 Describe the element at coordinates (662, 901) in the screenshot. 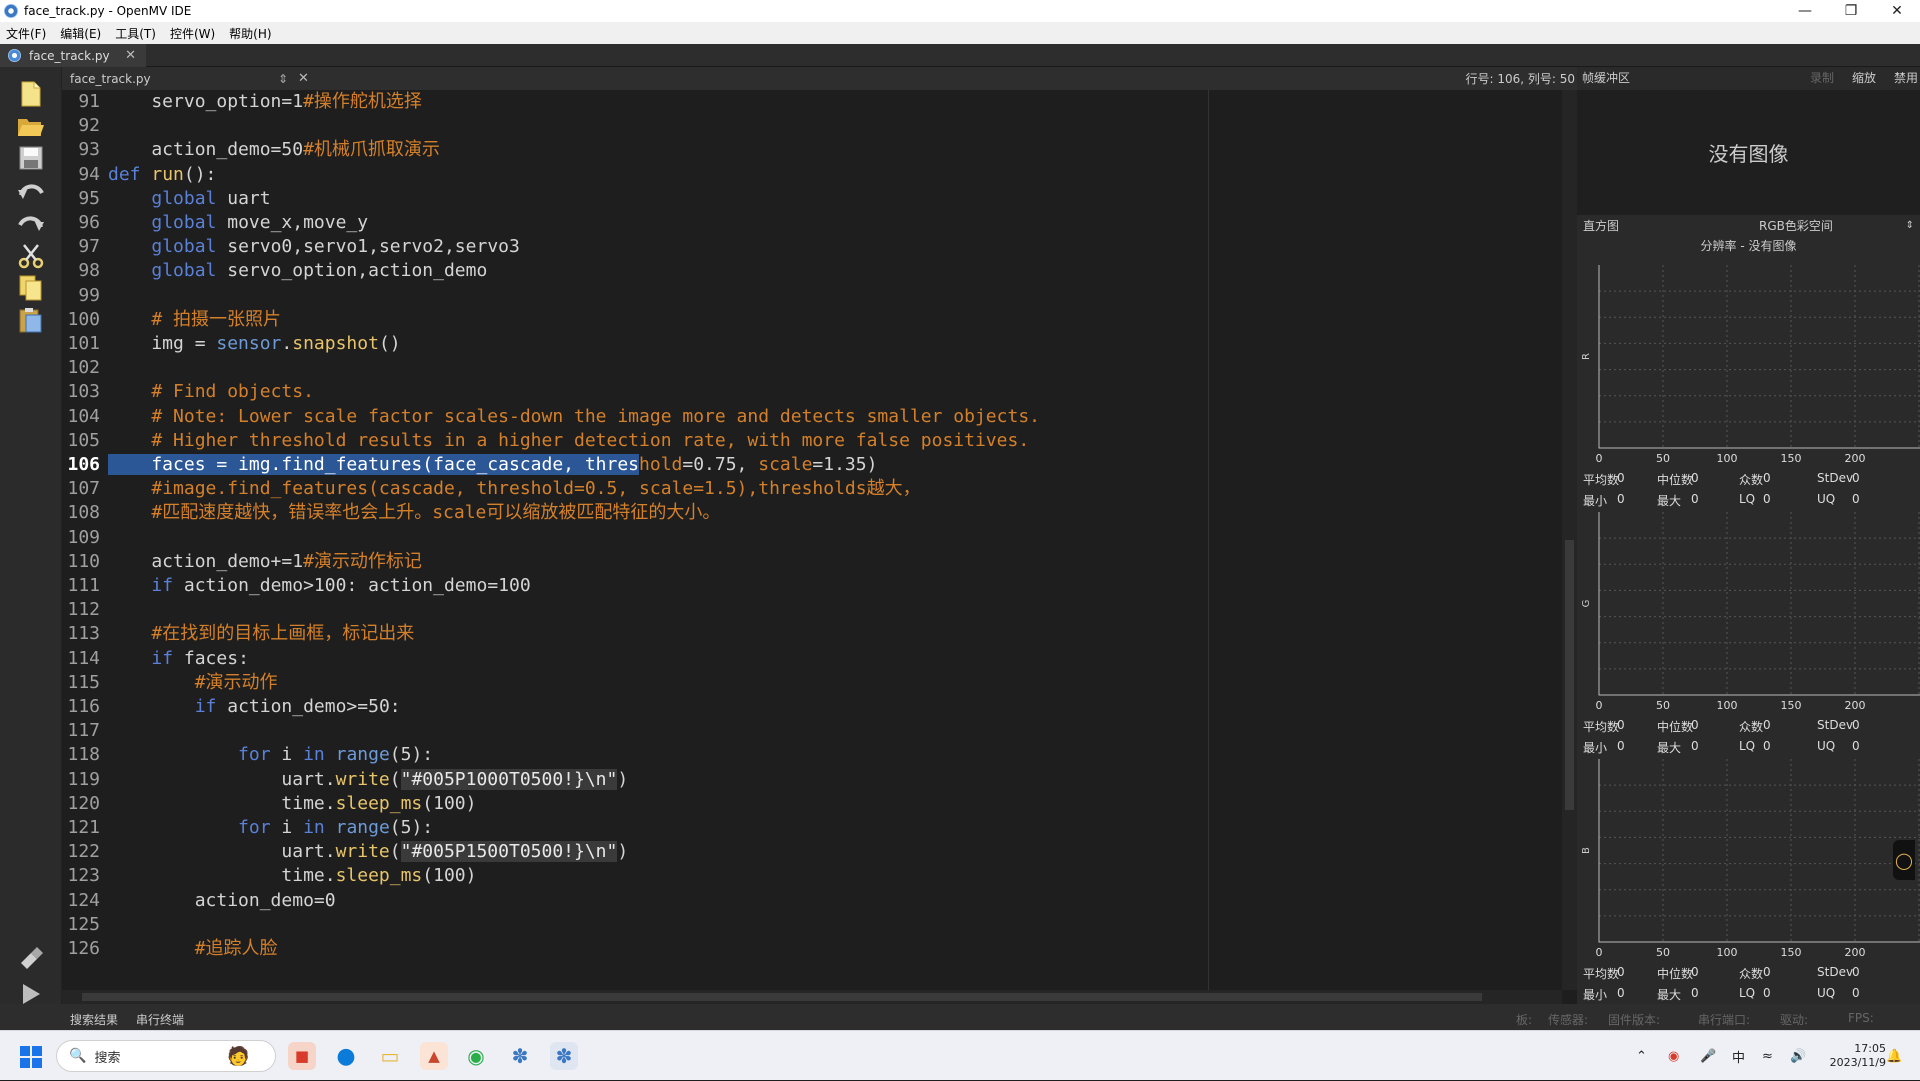

I see `code-line: 124 action_demo=0` at that location.